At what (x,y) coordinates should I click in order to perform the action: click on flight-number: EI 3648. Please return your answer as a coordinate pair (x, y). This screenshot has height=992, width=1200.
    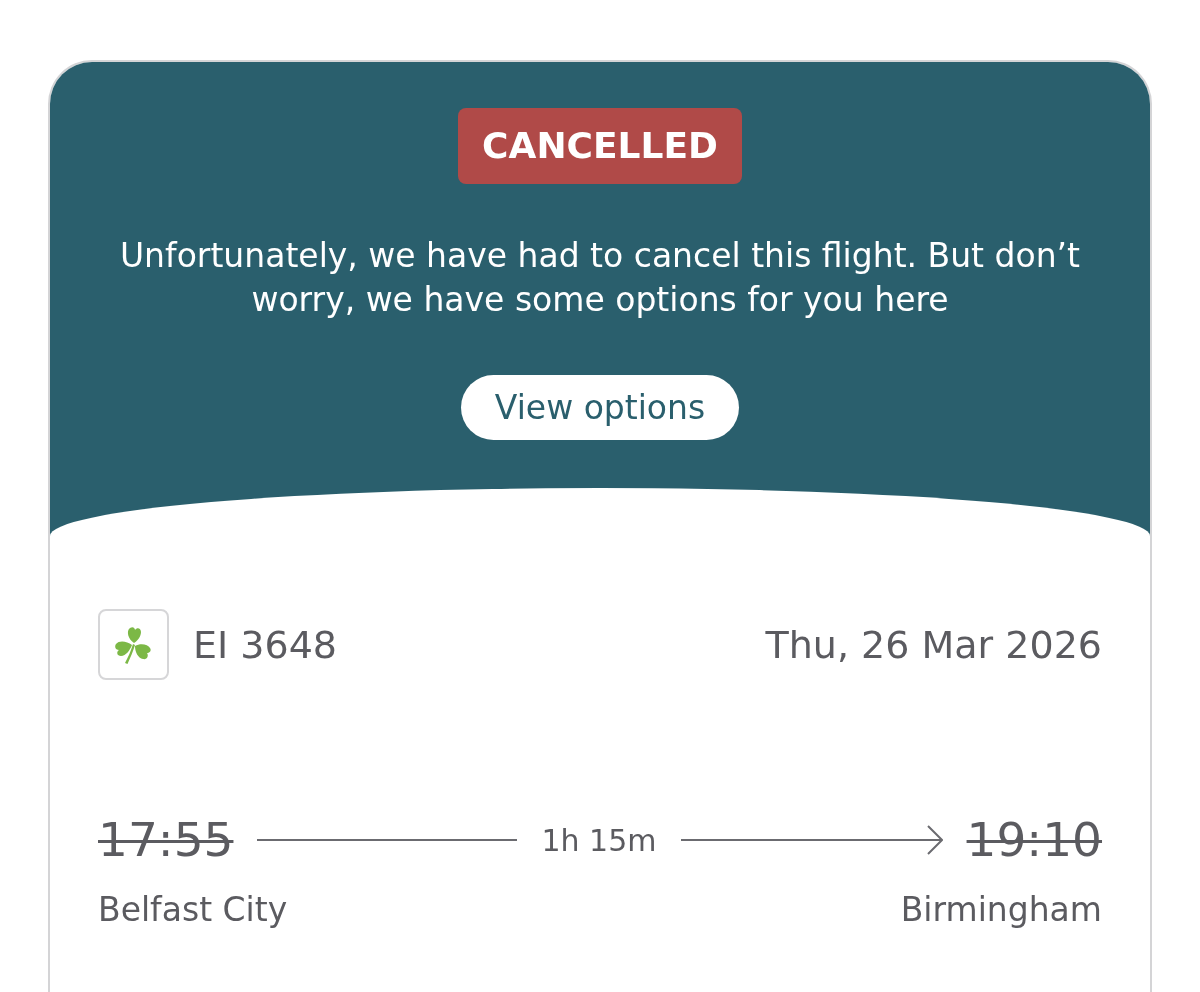
    Looking at the image, I should click on (265, 645).